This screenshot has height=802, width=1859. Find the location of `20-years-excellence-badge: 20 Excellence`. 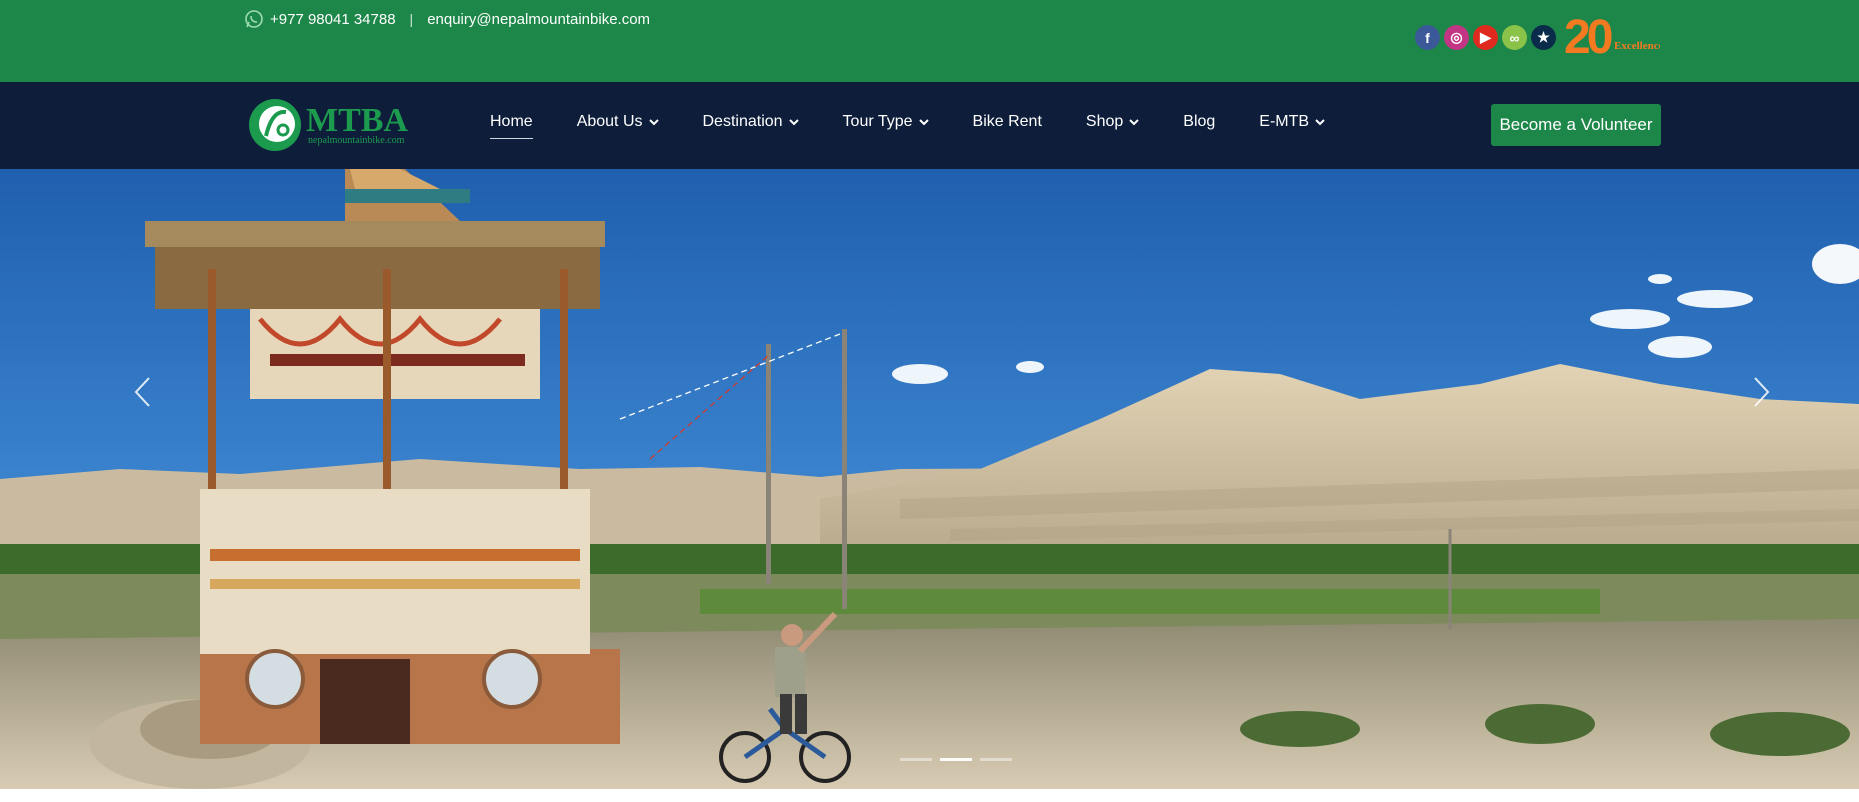

20-years-excellence-badge: 20 Excellence is located at coordinates (1612, 35).